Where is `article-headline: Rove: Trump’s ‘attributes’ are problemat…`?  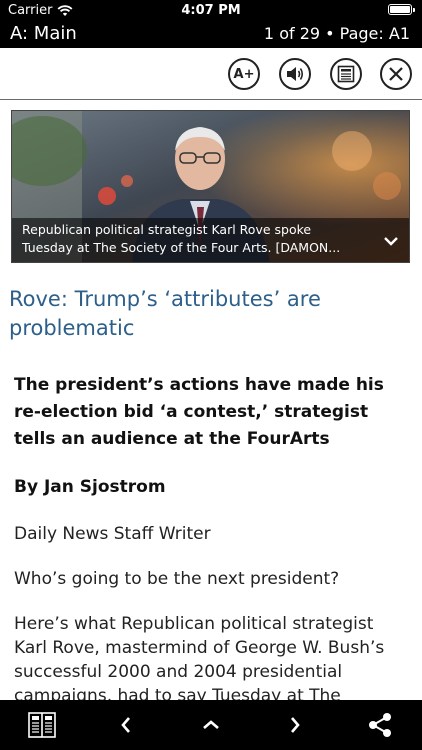
article-headline: Rove: Trump’s ‘attributes’ are problemat… is located at coordinates (165, 313).